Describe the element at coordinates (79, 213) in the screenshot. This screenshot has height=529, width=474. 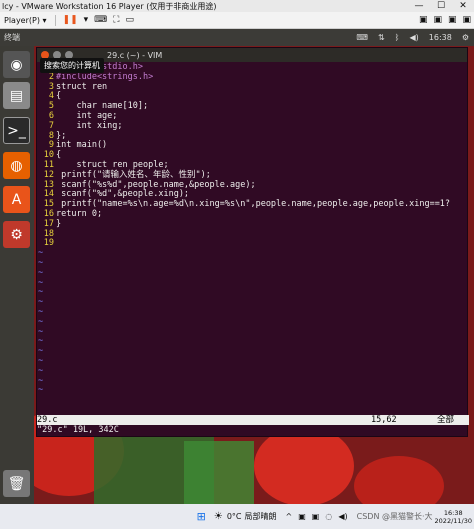
I see `line-text: return 0;` at that location.